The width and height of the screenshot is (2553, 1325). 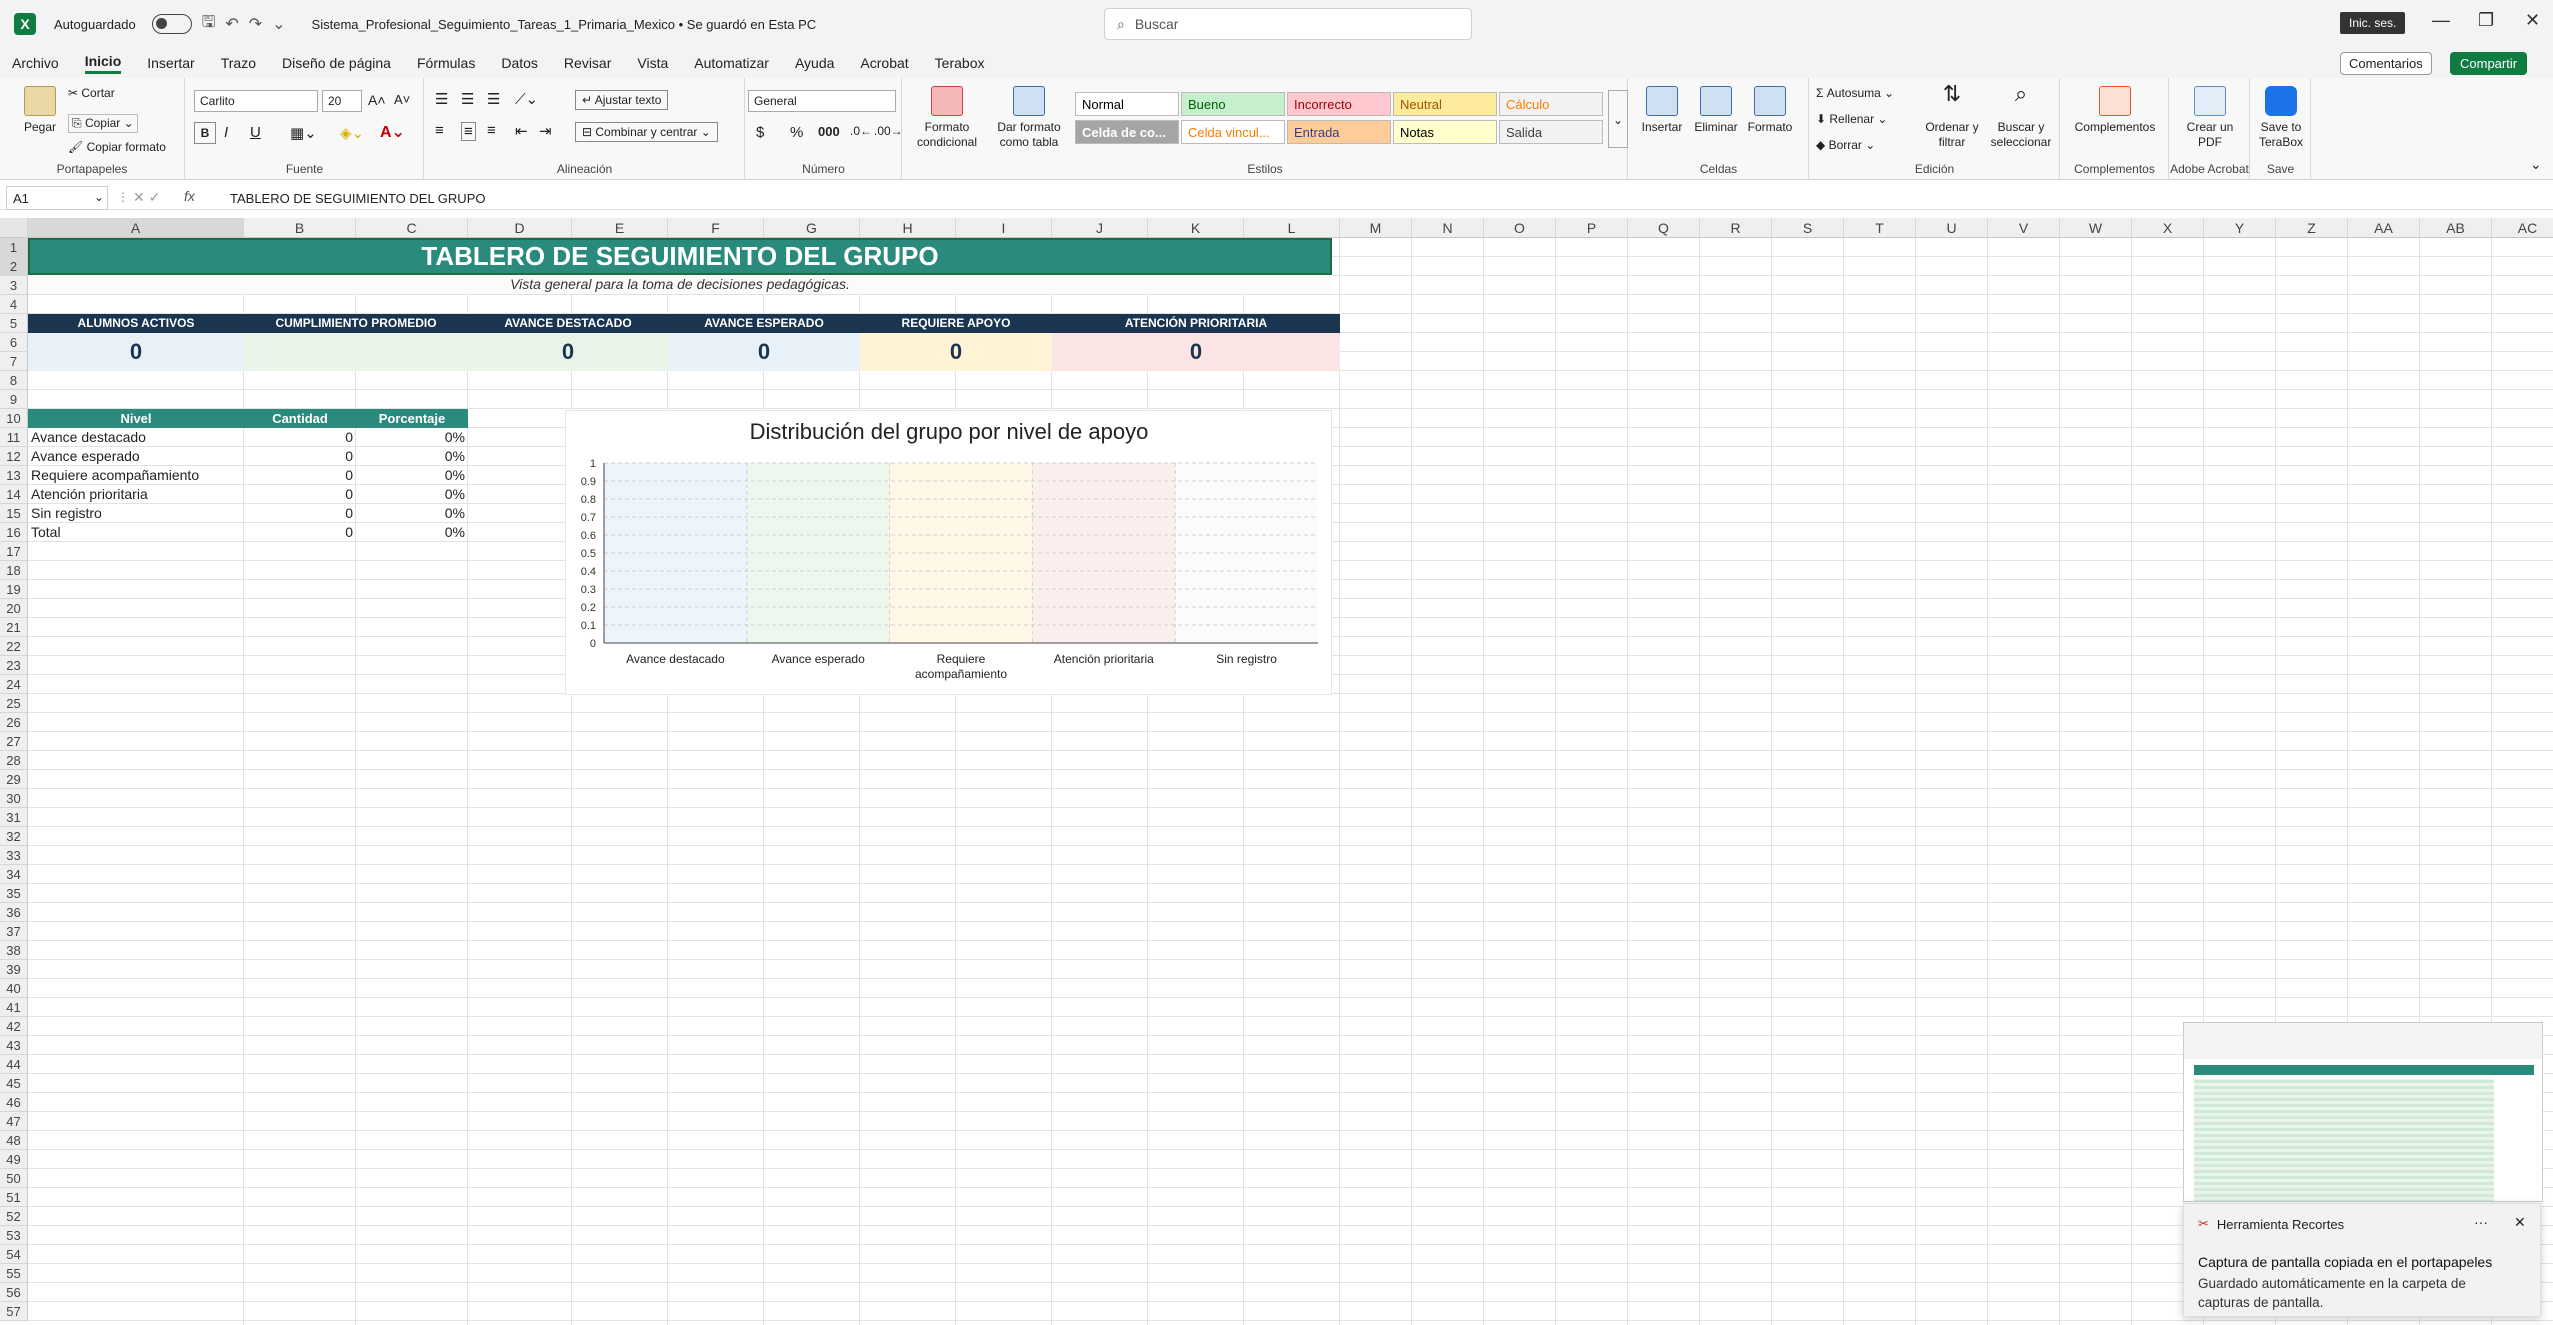 I want to click on row-header-51: 51, so click(x=14, y=1197).